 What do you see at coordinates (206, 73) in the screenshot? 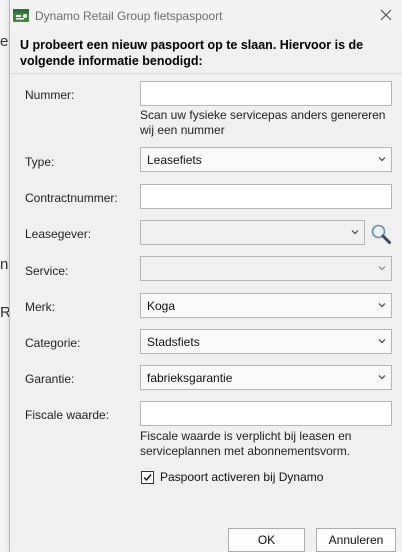
I see `divider` at bounding box center [206, 73].